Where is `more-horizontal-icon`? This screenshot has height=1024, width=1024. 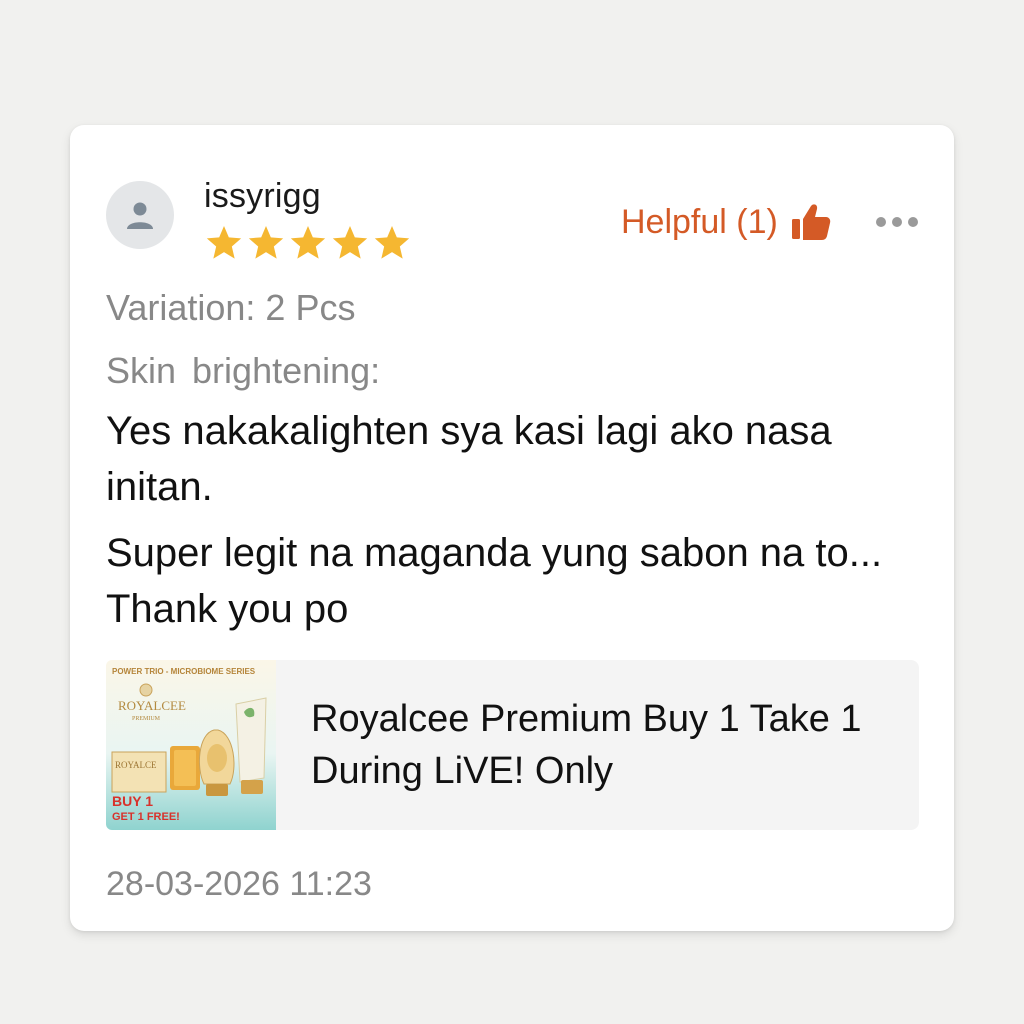 more-horizontal-icon is located at coordinates (881, 222).